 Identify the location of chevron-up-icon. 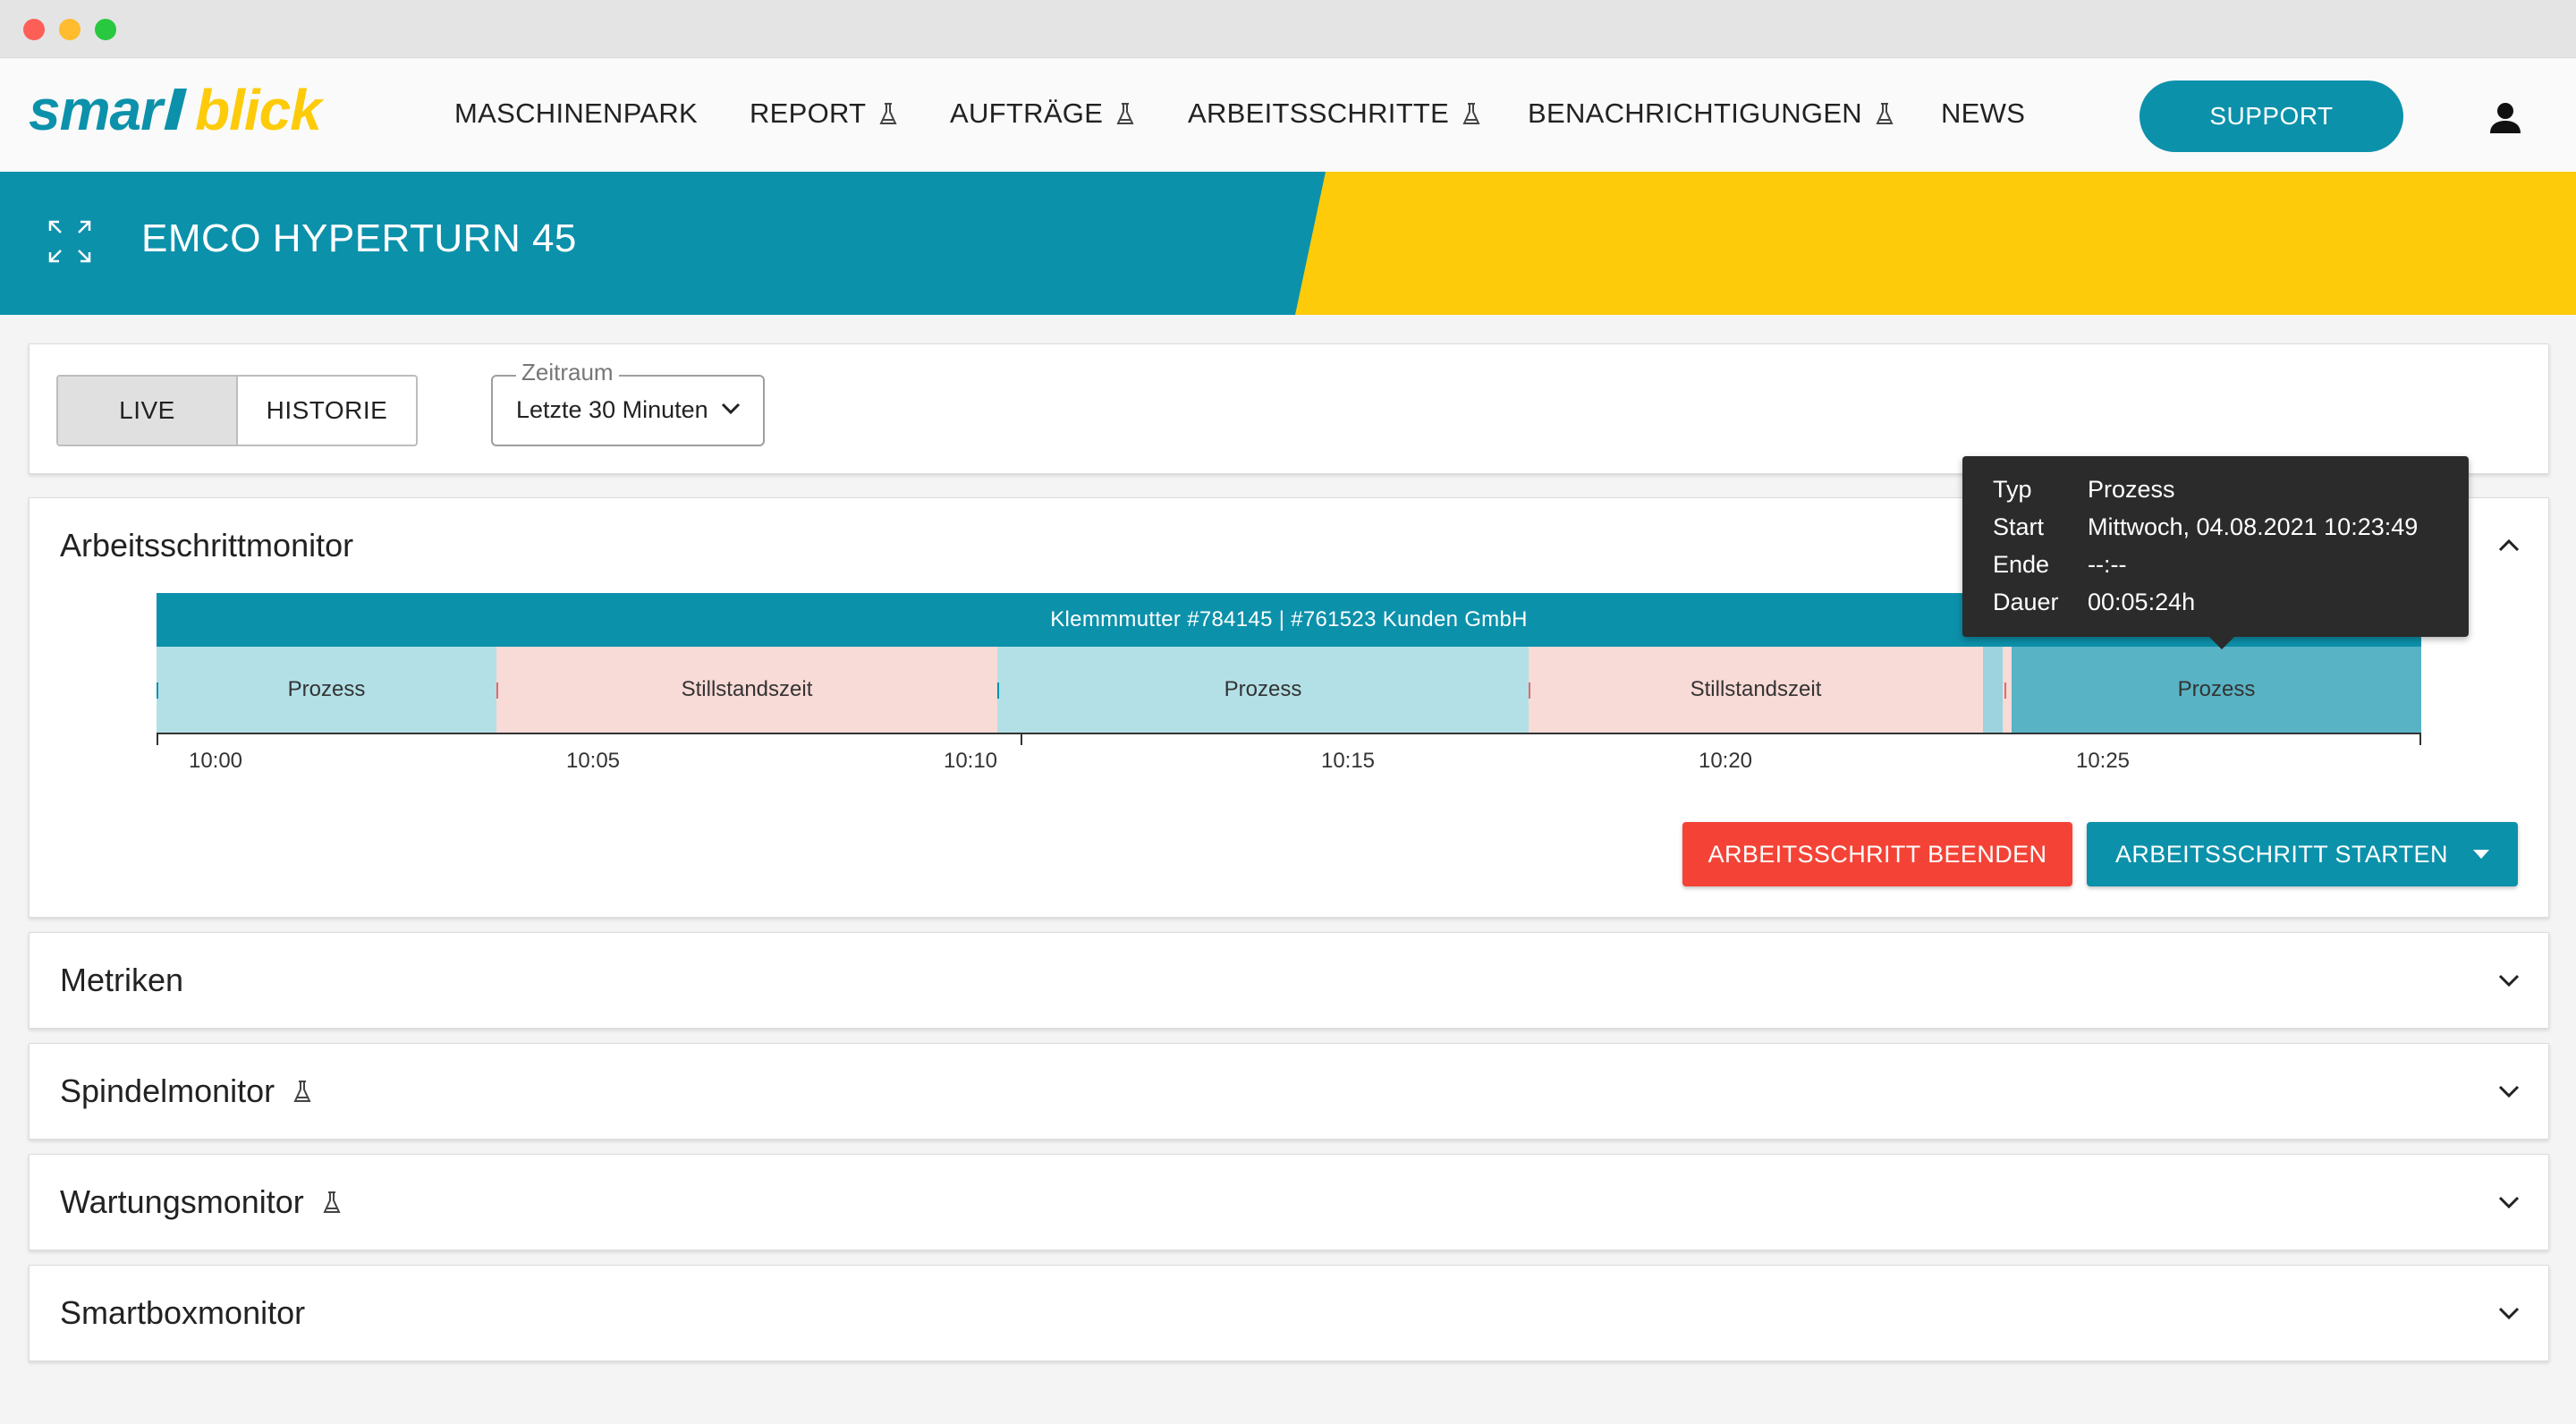
(2508, 545).